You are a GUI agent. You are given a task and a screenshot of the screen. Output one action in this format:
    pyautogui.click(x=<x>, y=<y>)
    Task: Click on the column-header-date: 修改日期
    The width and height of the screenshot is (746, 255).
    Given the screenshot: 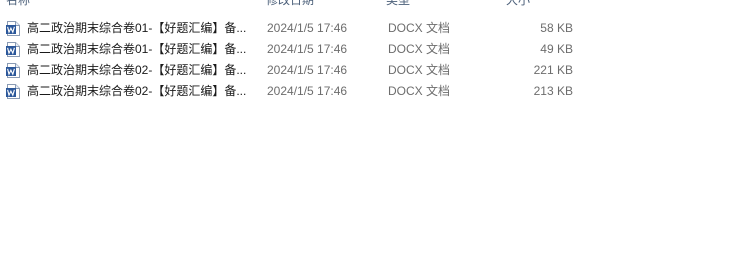 What is the action you would take?
    pyautogui.click(x=323, y=4)
    